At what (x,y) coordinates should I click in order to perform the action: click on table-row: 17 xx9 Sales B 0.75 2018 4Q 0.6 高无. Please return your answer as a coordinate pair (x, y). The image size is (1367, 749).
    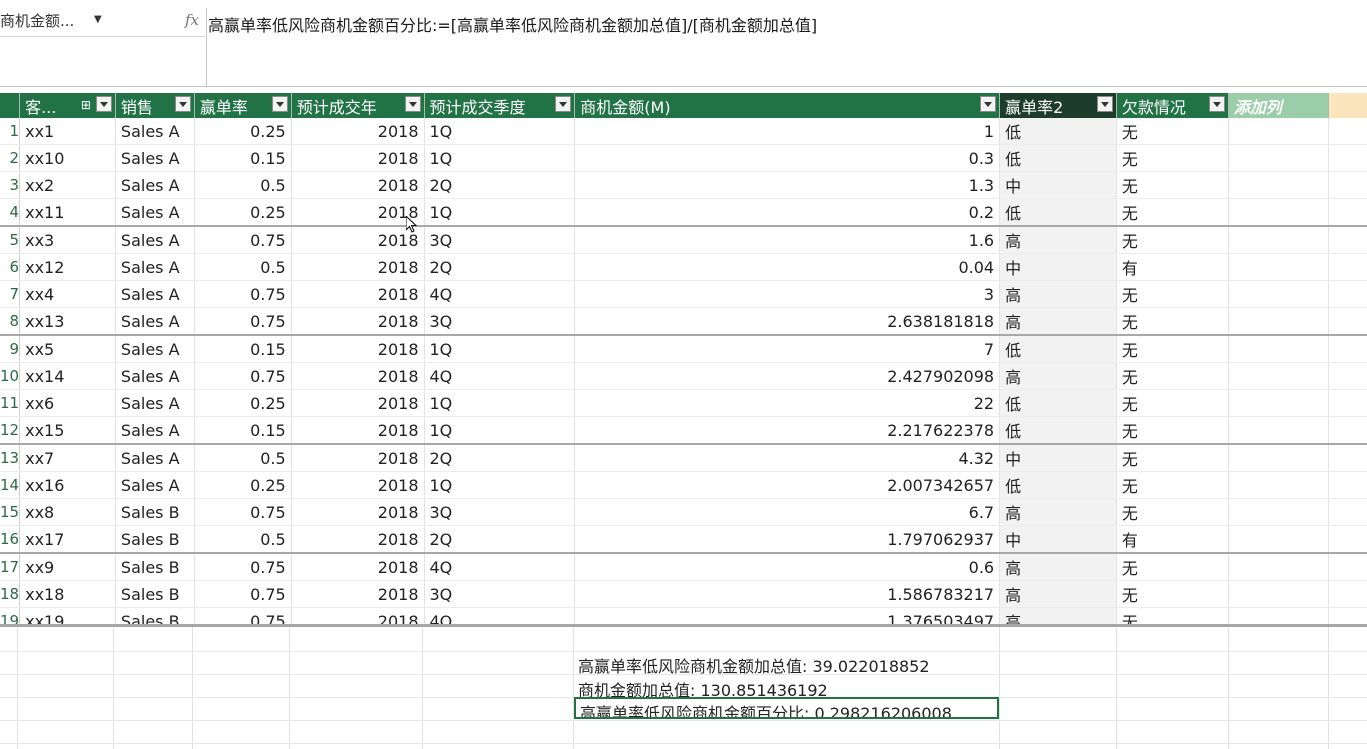
    Looking at the image, I should click on (683, 567).